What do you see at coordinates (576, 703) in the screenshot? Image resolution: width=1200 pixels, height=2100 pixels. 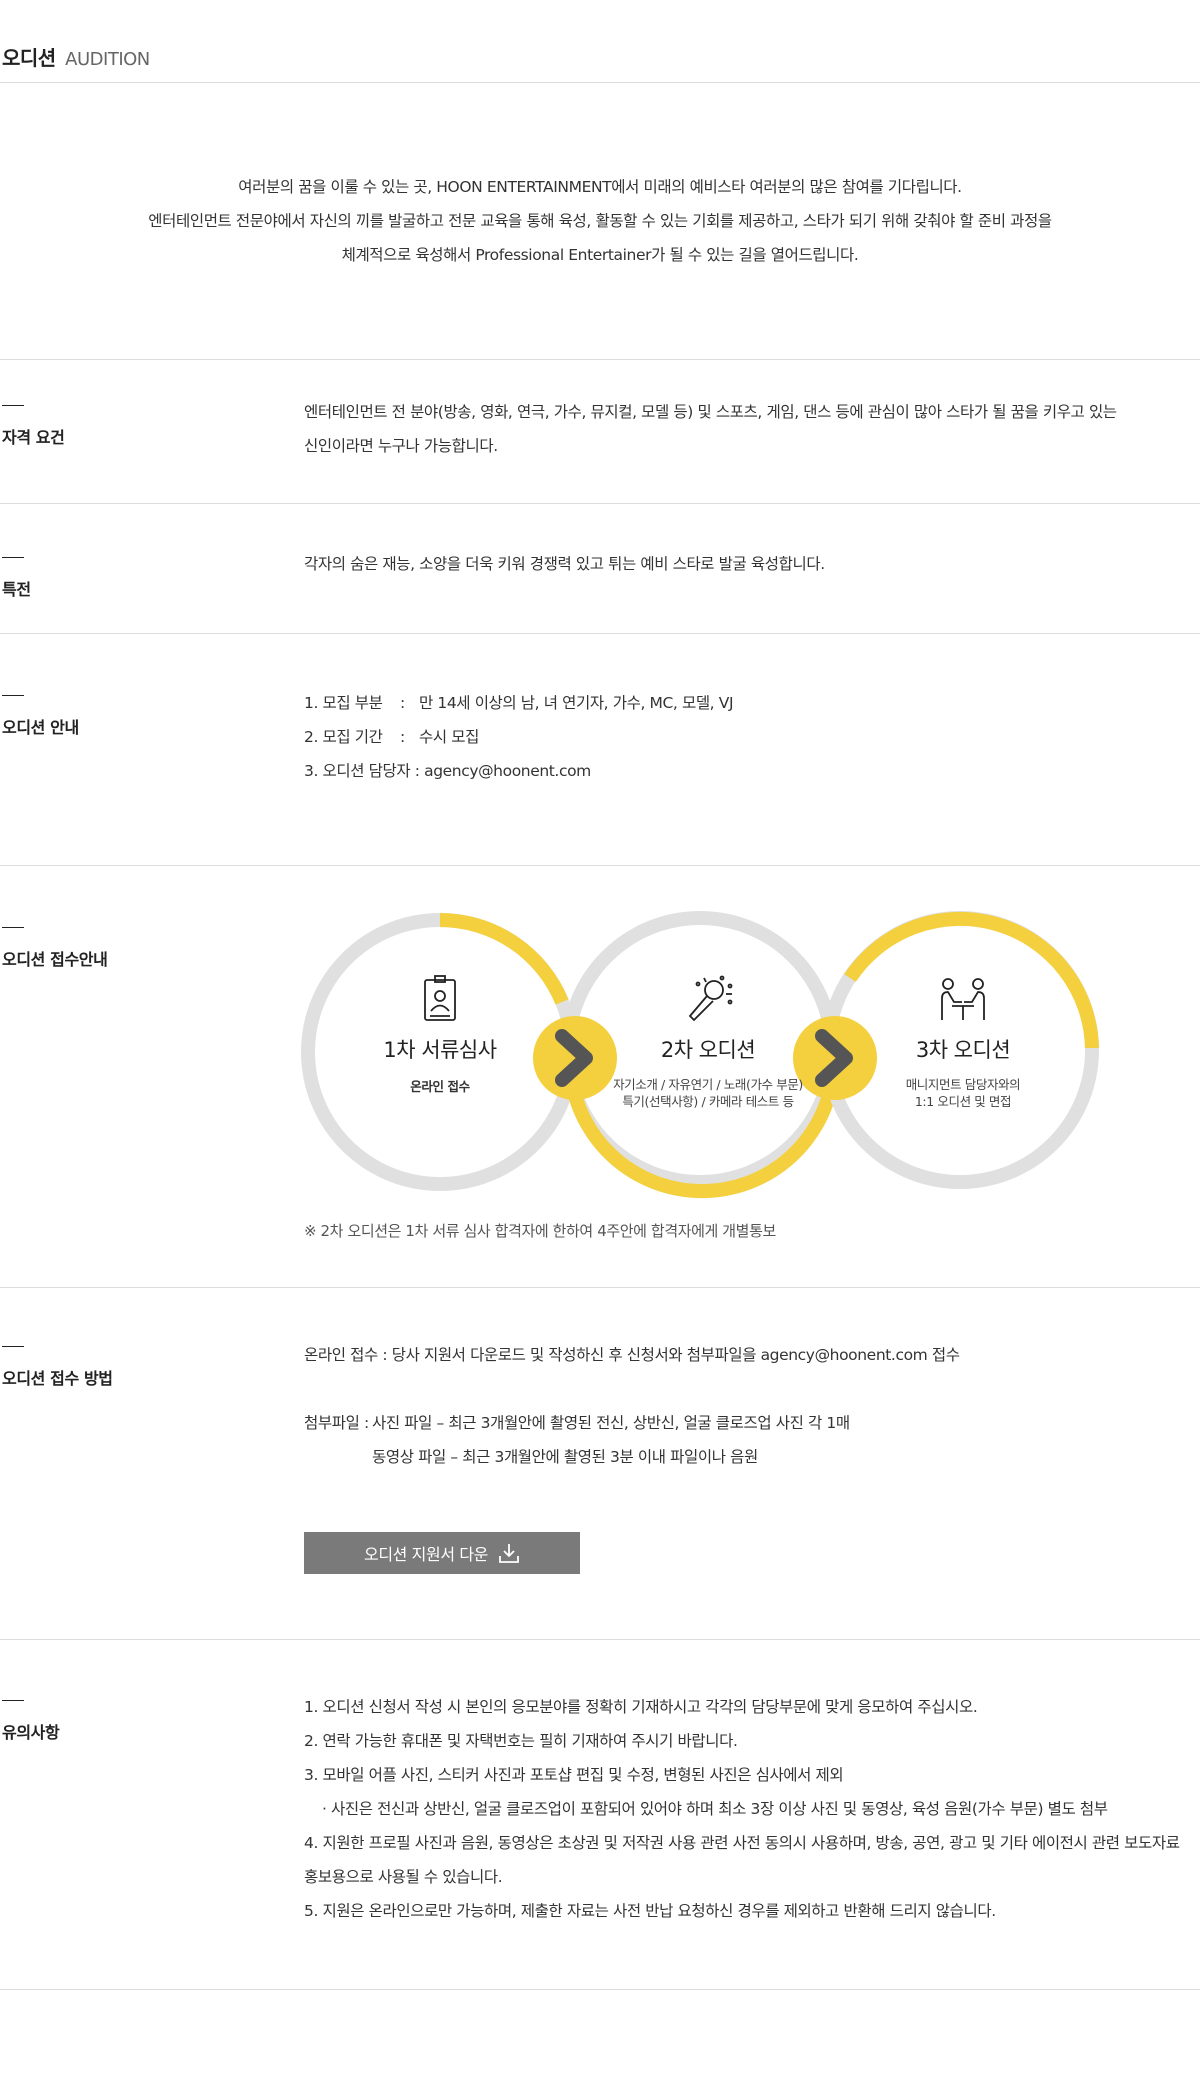 I see `guide-row-value: 만 14세 이상의 남, 녀 연기자, 가수, MC, 모델, VJ` at bounding box center [576, 703].